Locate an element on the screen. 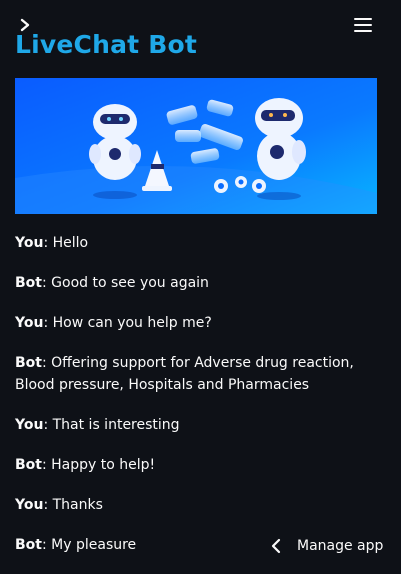 The image size is (401, 574). chat-message: Bot: Happy to help! is located at coordinates (85, 465).